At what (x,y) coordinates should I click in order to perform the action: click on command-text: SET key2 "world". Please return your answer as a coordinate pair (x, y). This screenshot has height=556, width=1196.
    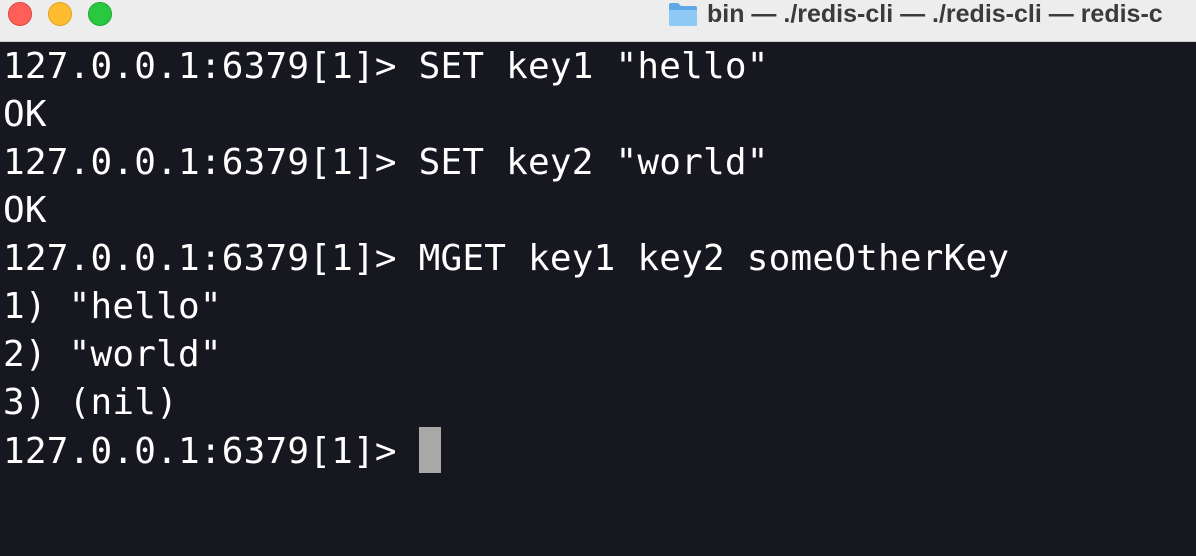
    Looking at the image, I should click on (593, 162).